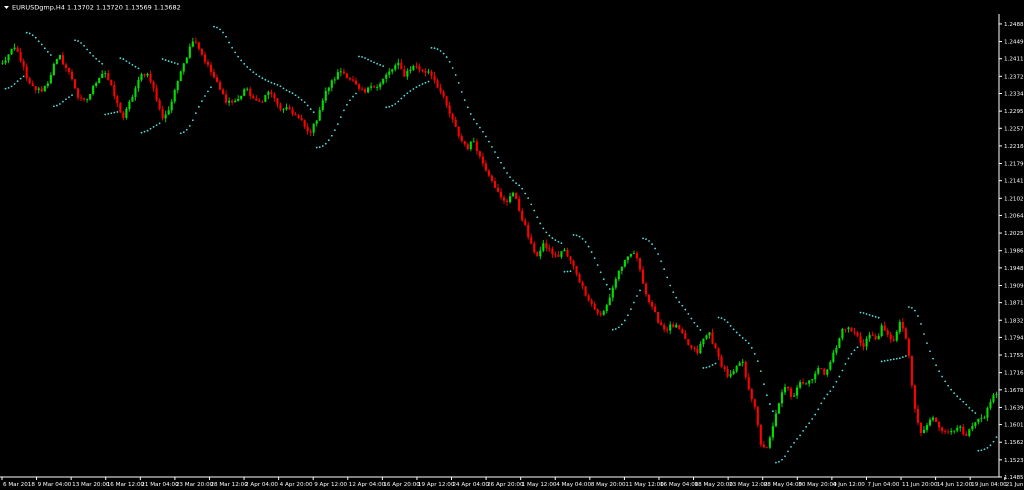 The image size is (1024, 490). I want to click on price-tick-label: 1.17550, so click(1014, 356).